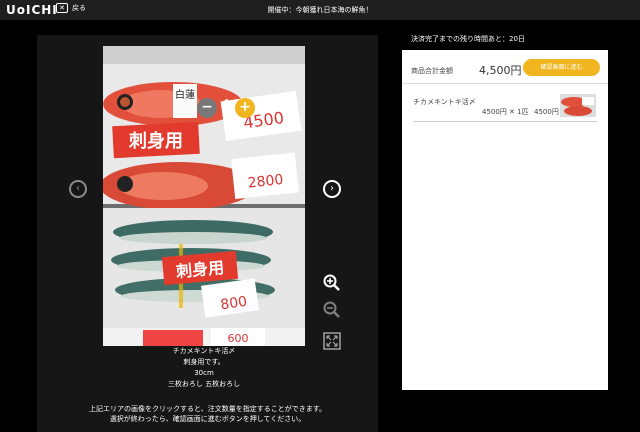 Image resolution: width=640 pixels, height=432 pixels. I want to click on caption-line: 30cm, so click(204, 373).